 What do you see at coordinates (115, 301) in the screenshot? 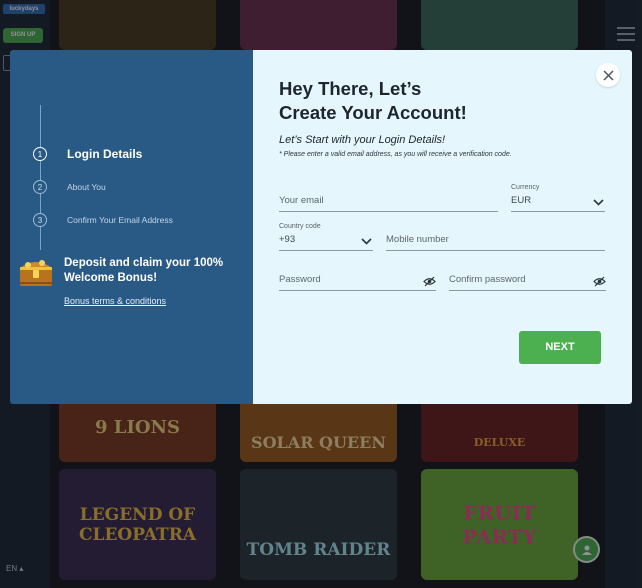
I see `bonus-terms-link: Bonus terms & conditions` at bounding box center [115, 301].